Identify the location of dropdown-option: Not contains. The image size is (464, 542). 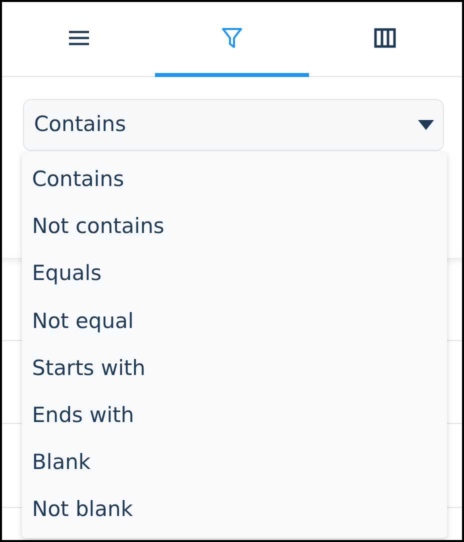
(234, 226).